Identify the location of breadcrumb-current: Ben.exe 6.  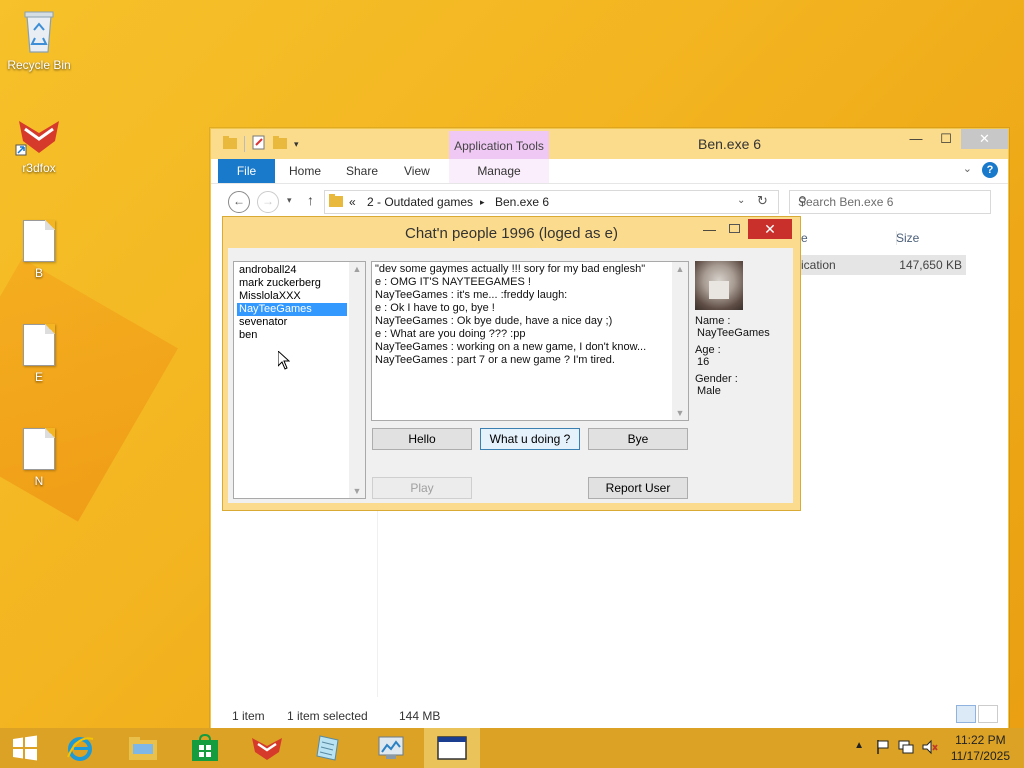
(522, 202).